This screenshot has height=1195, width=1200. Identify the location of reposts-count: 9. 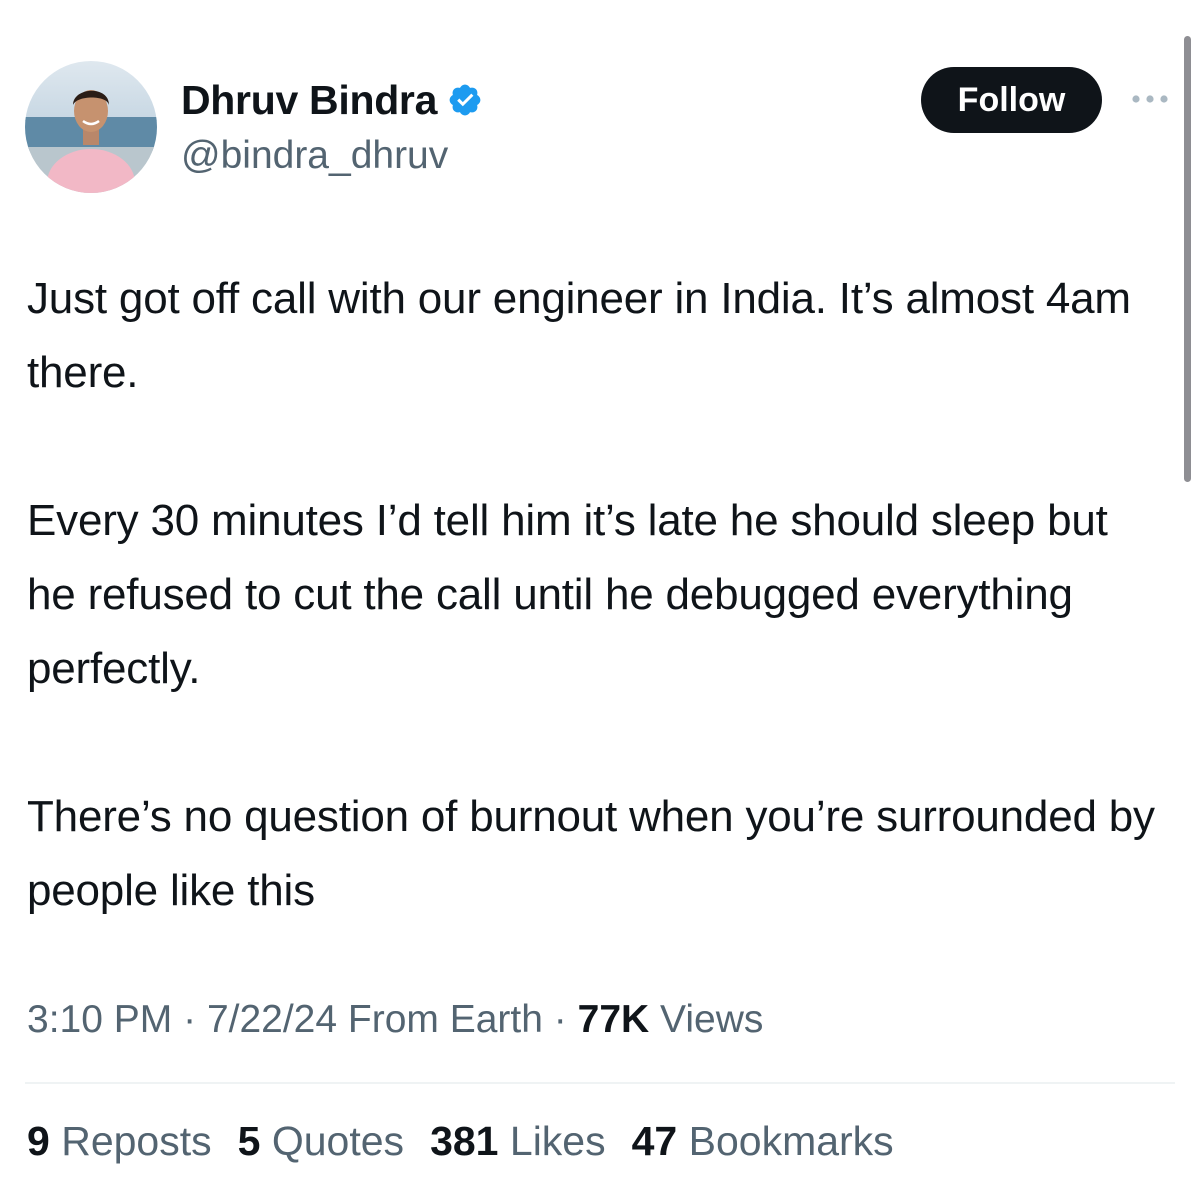
(38, 1141).